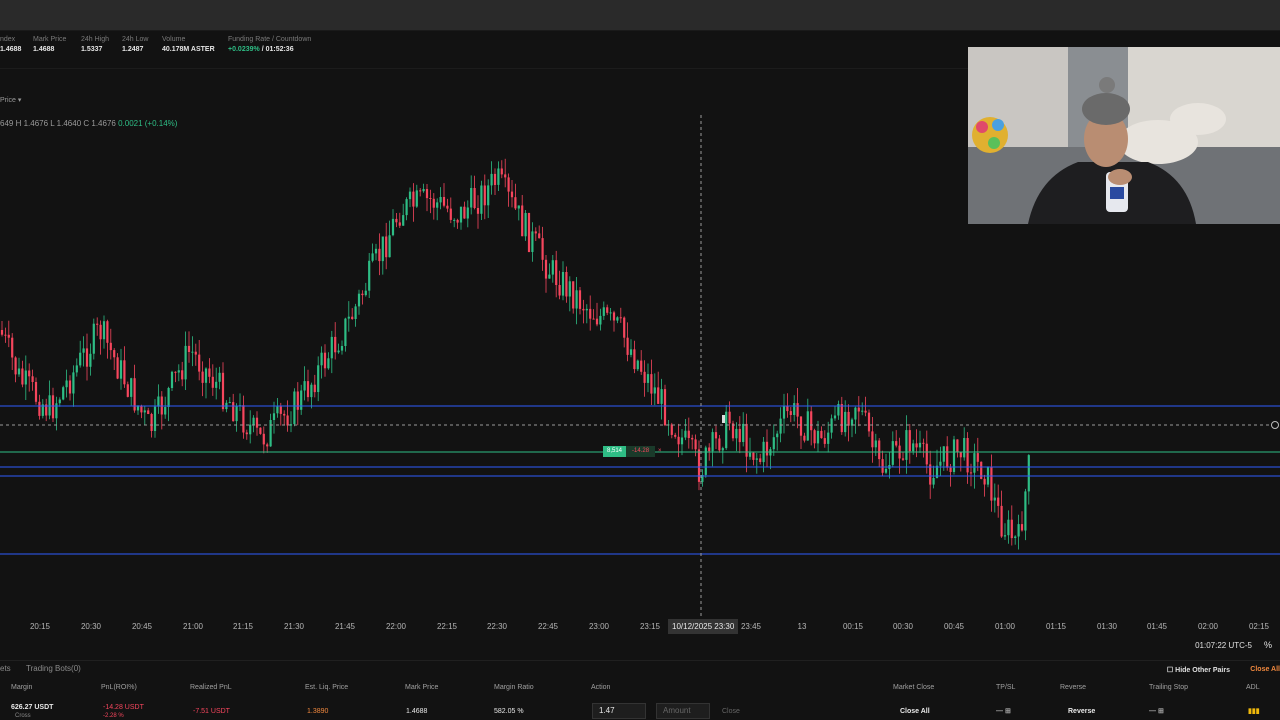  What do you see at coordinates (731, 711) in the screenshot?
I see `close-button: Close` at bounding box center [731, 711].